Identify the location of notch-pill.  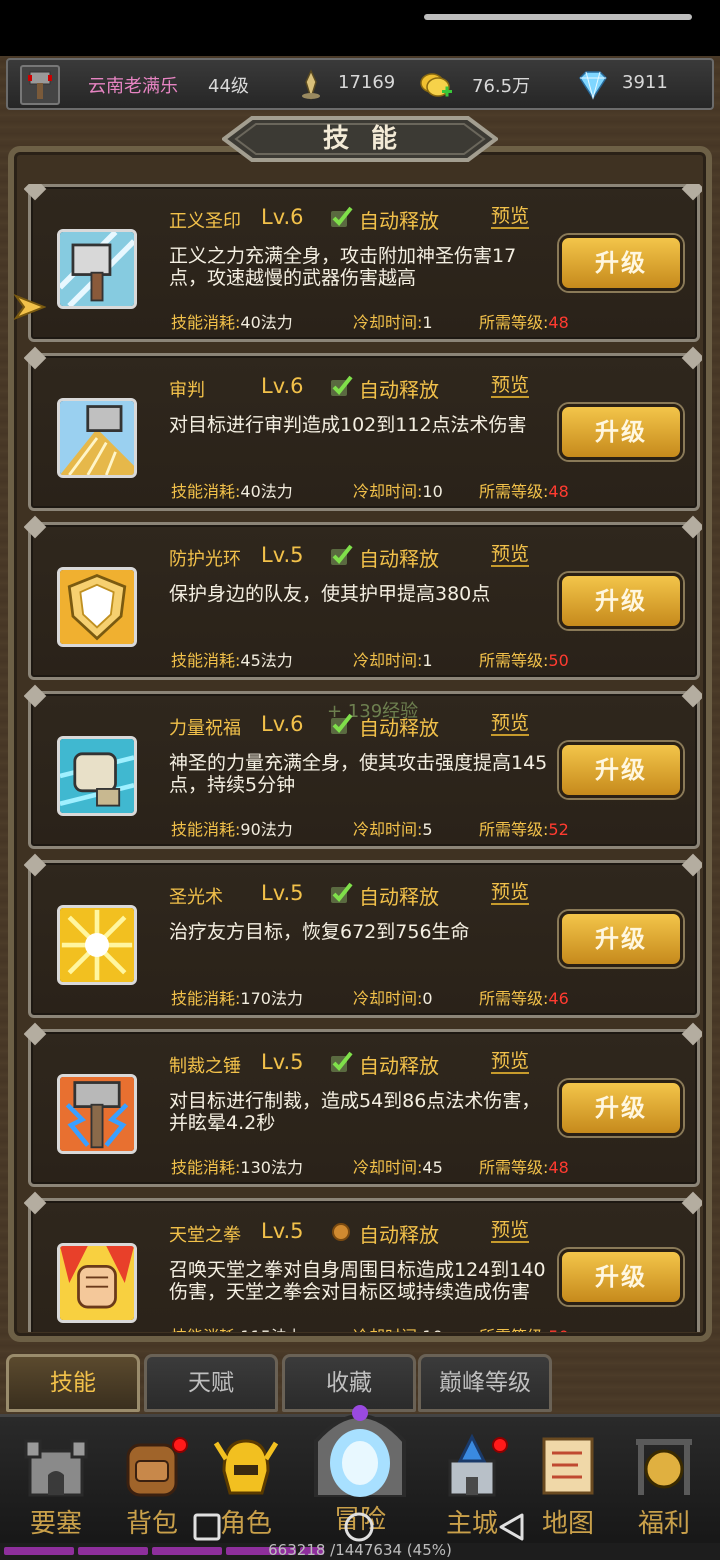
(558, 17).